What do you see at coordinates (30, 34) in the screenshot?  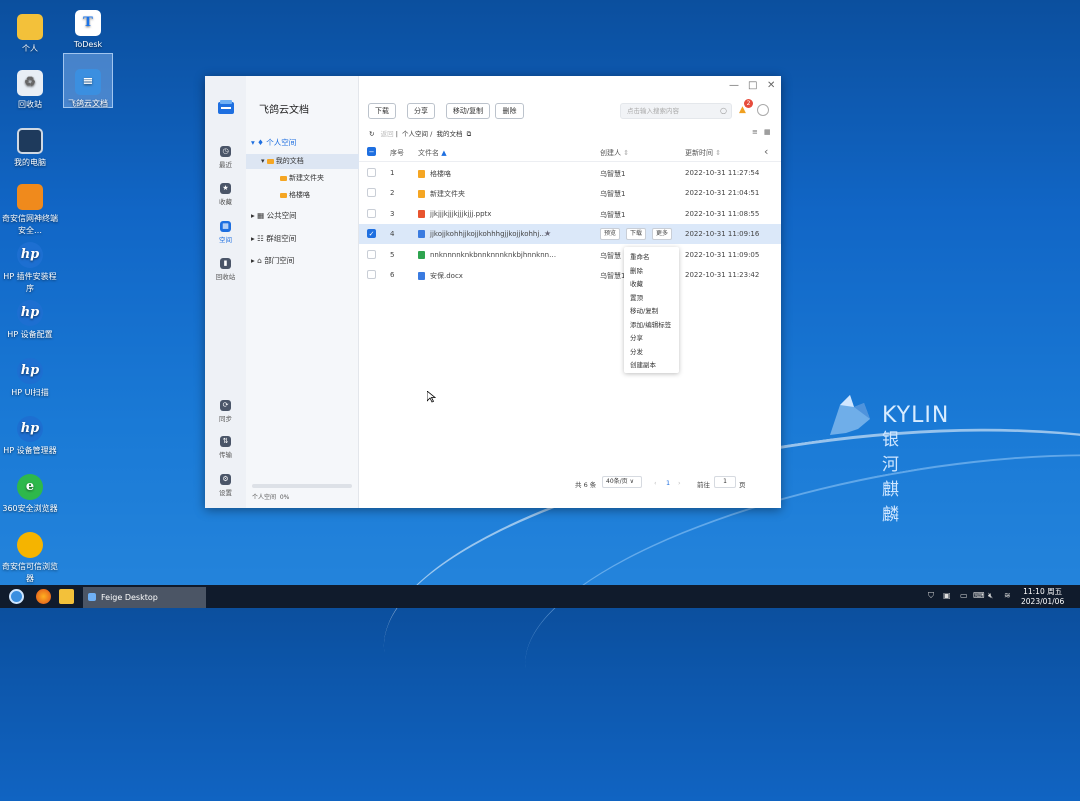 I see `desktop-icon-home: 个人` at bounding box center [30, 34].